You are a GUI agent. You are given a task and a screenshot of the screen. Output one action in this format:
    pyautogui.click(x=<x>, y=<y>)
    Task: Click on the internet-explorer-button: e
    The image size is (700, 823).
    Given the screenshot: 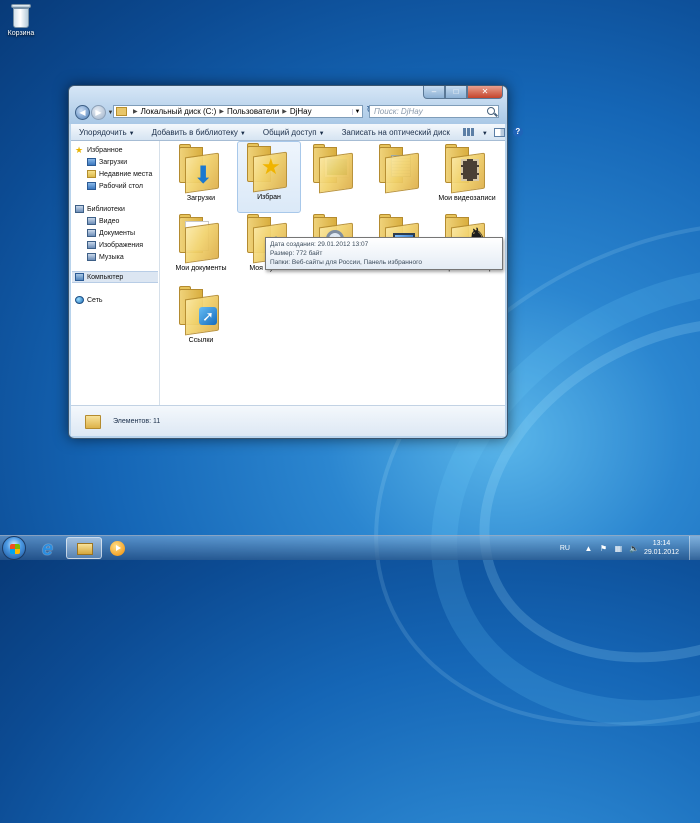 What is the action you would take?
    pyautogui.click(x=50, y=548)
    